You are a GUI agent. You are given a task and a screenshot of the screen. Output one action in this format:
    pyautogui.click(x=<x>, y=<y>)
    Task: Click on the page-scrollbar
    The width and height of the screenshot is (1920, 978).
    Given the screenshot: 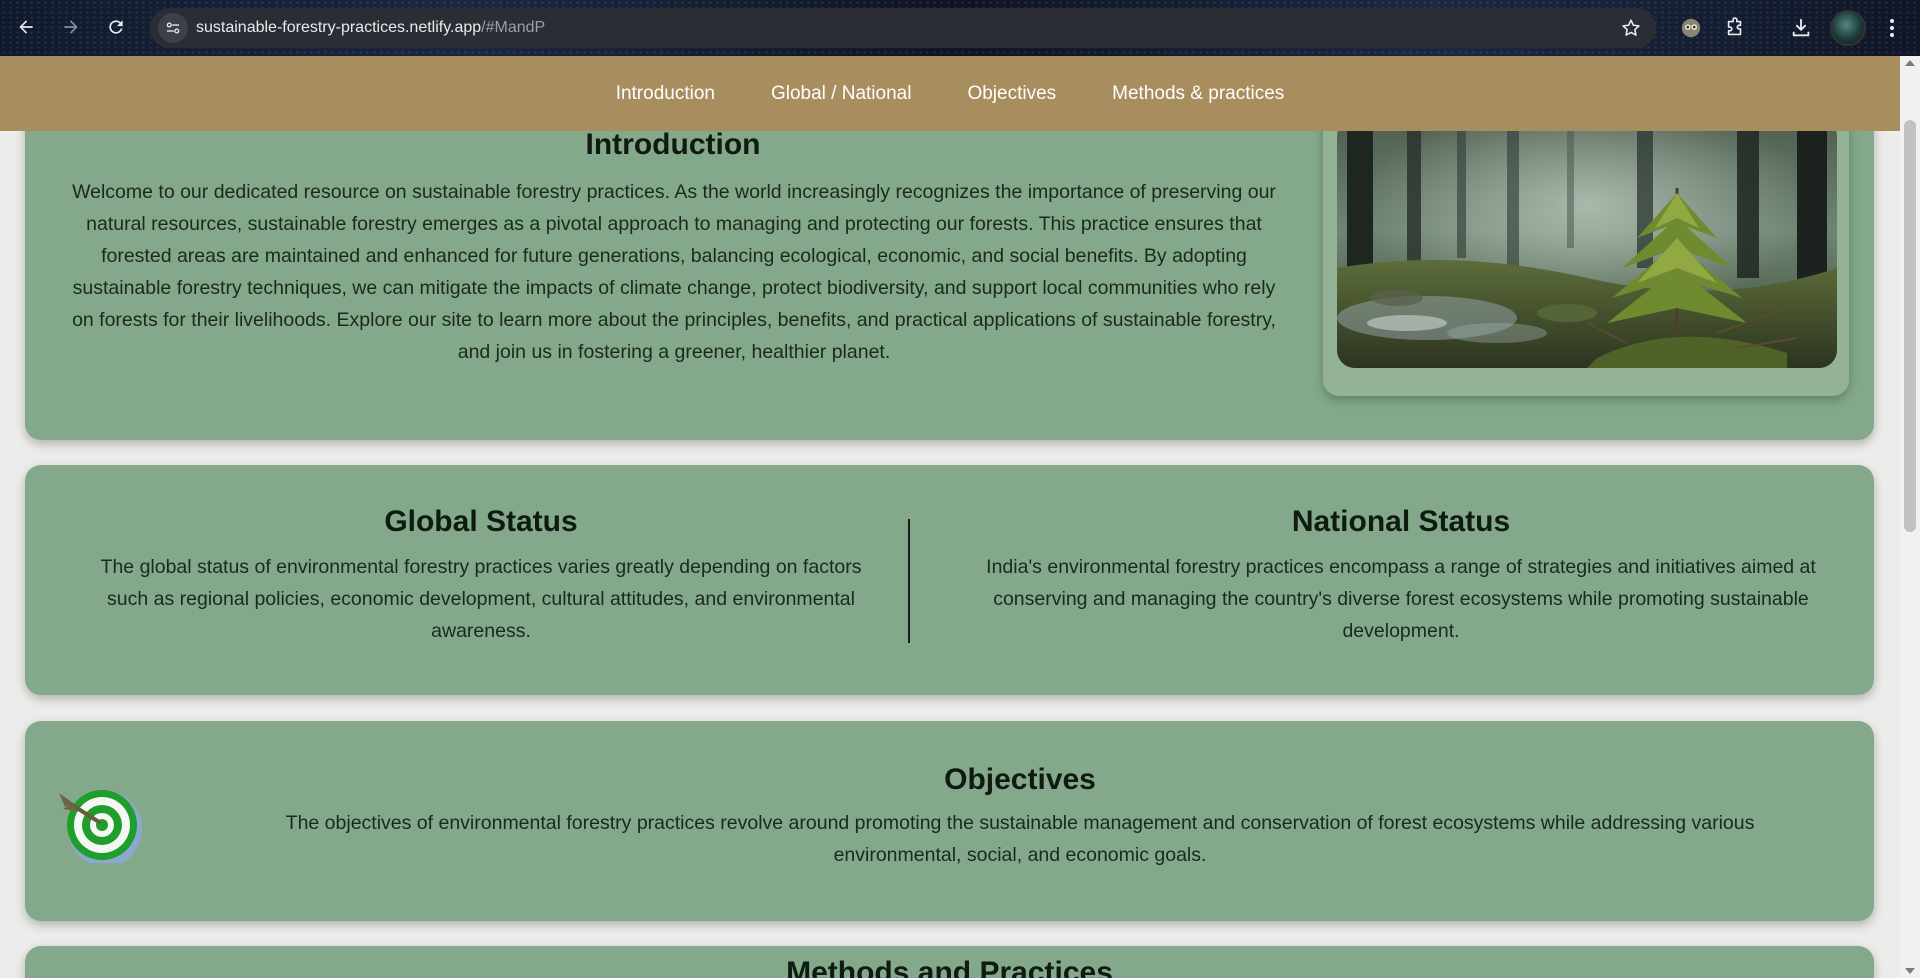 What is the action you would take?
    pyautogui.click(x=1910, y=517)
    